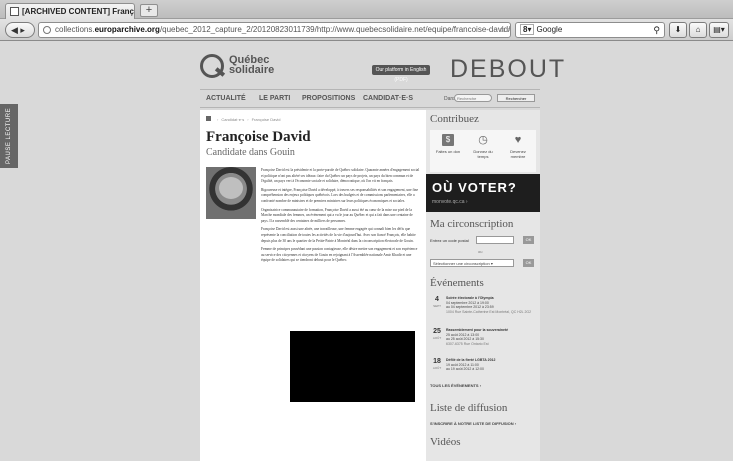 The height and width of the screenshot is (461, 733). I want to click on candidate-name: Françoise David, so click(258, 137).